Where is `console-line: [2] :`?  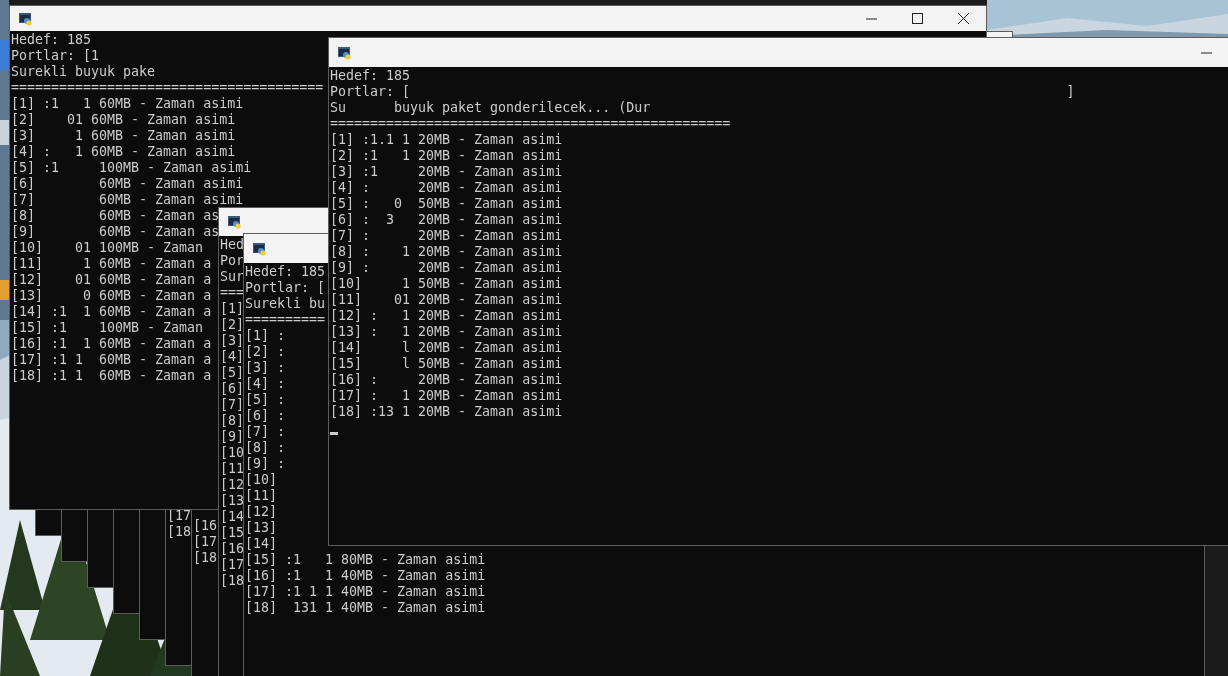
console-line: [2] : is located at coordinates (265, 352).